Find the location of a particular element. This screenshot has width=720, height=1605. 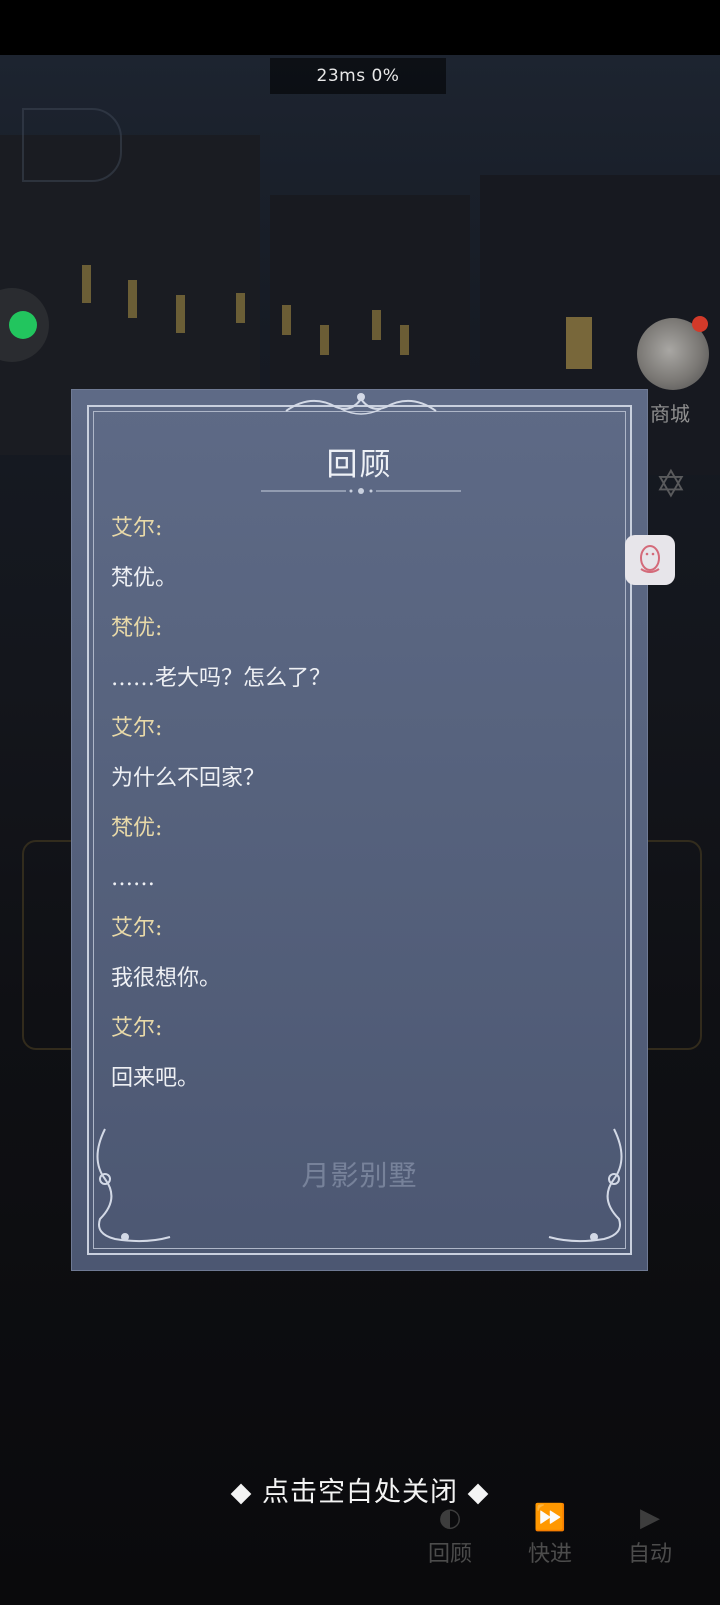

status-dot-icon is located at coordinates (23, 325).